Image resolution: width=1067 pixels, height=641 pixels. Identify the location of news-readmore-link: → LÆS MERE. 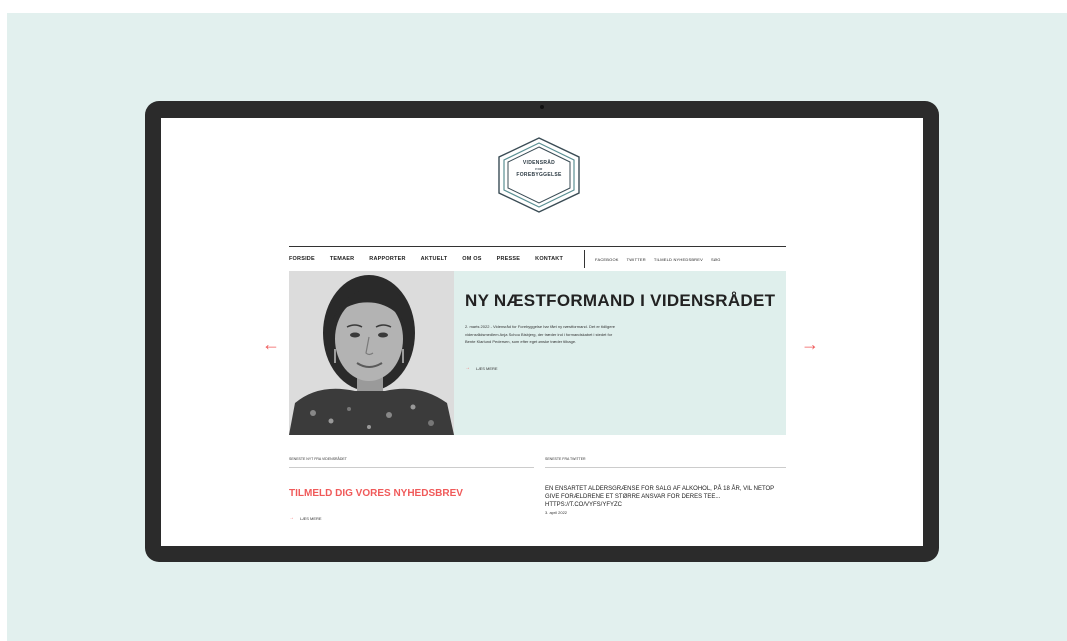
(305, 518).